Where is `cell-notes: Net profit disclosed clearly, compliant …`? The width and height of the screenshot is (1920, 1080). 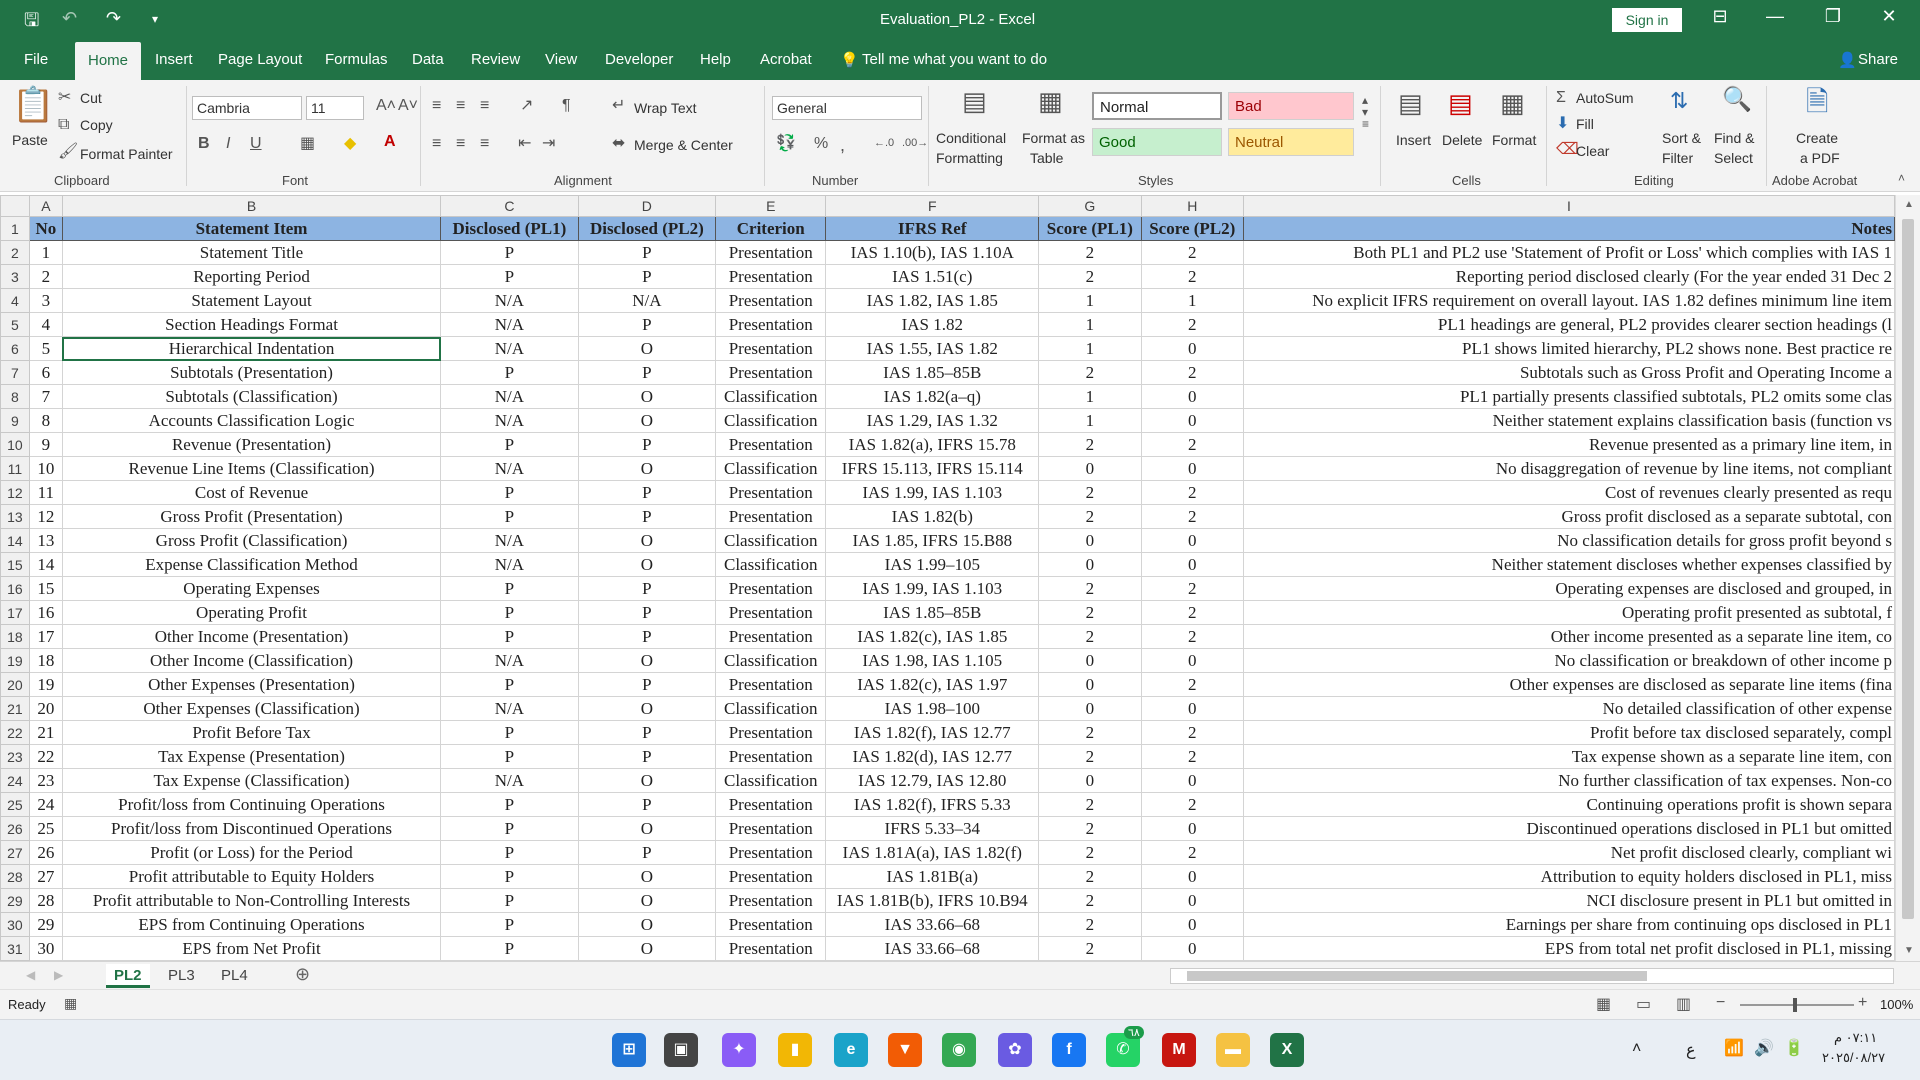 cell-notes: Net profit disclosed clearly, compliant … is located at coordinates (1568, 852).